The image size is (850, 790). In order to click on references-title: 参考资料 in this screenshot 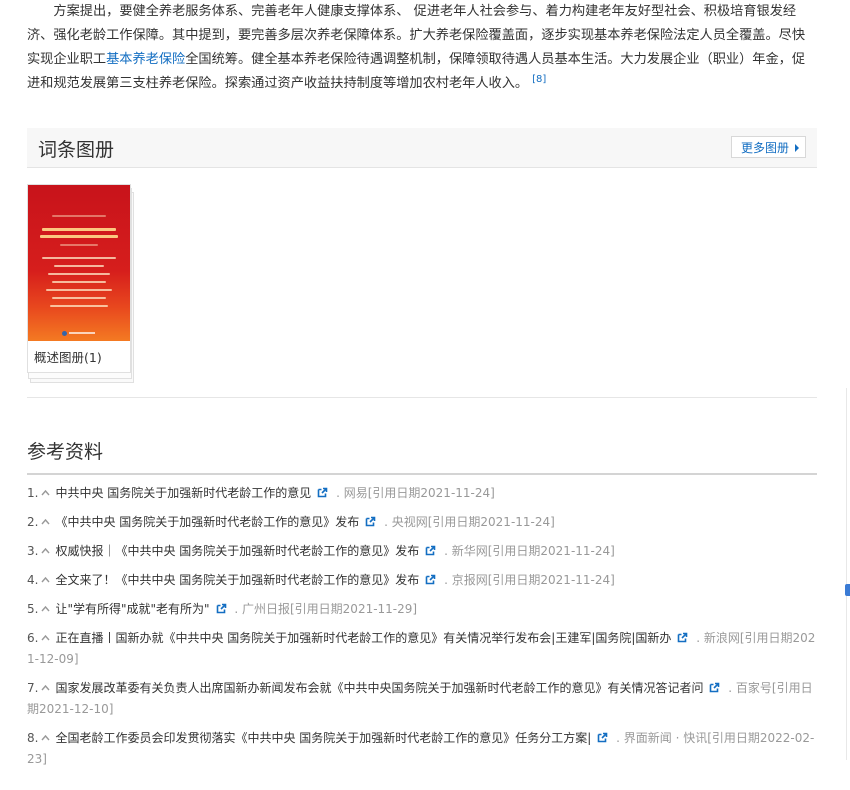, I will do `click(65, 452)`.